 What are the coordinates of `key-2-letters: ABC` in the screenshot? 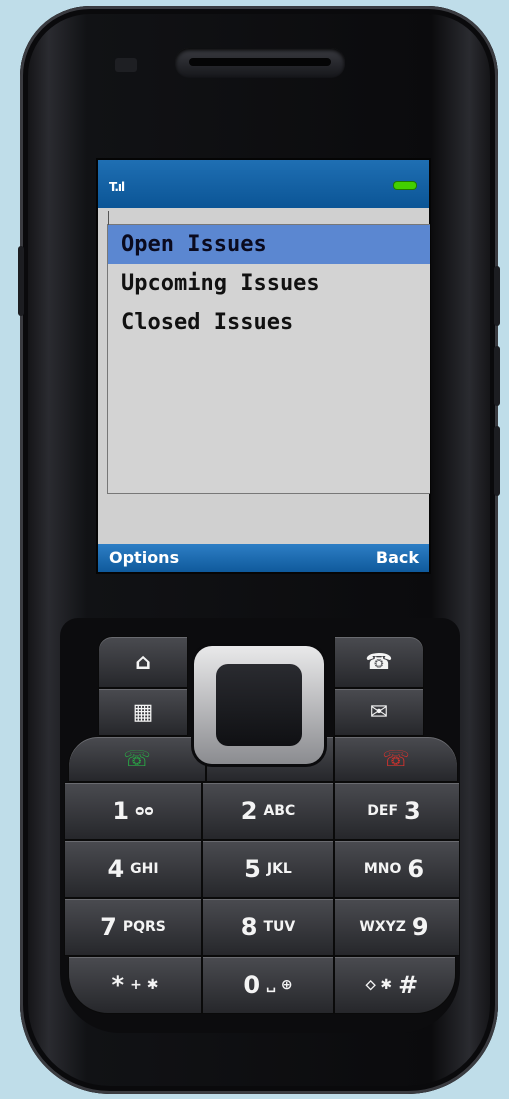 It's located at (279, 811).